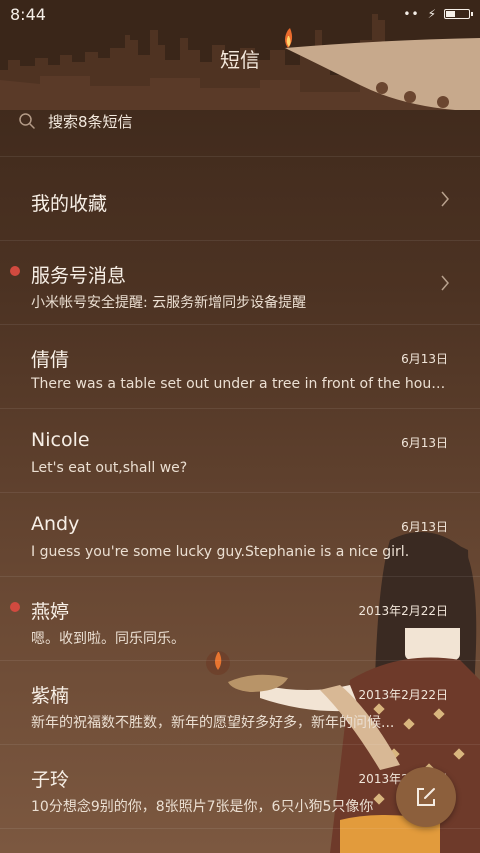  Describe the element at coordinates (450, 14) in the screenshot. I see `battery-level` at that location.